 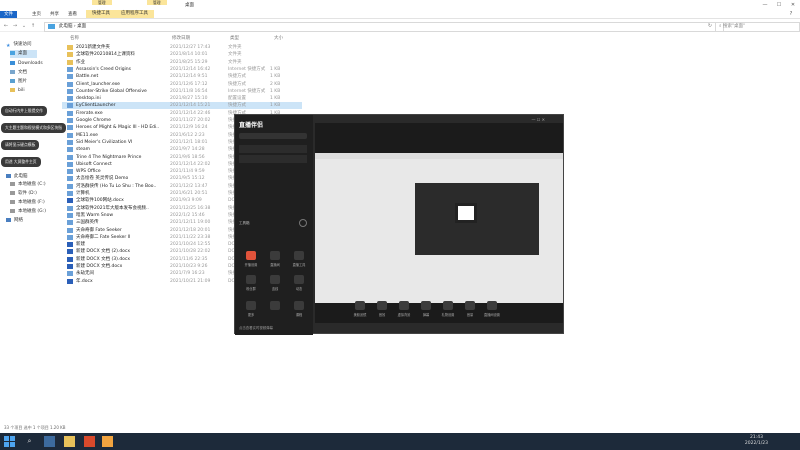 What do you see at coordinates (74, 38) in the screenshot?
I see `column-header-name: 名称` at bounding box center [74, 38].